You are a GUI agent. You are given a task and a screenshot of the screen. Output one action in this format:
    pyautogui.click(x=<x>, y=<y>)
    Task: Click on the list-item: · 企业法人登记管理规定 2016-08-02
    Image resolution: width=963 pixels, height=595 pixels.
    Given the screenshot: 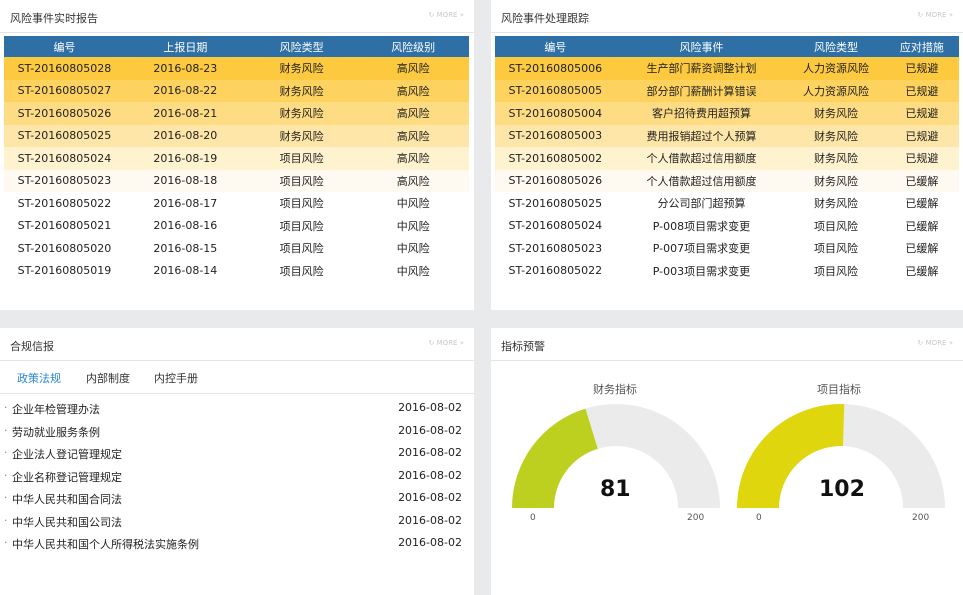 What is the action you would take?
    pyautogui.click(x=237, y=453)
    